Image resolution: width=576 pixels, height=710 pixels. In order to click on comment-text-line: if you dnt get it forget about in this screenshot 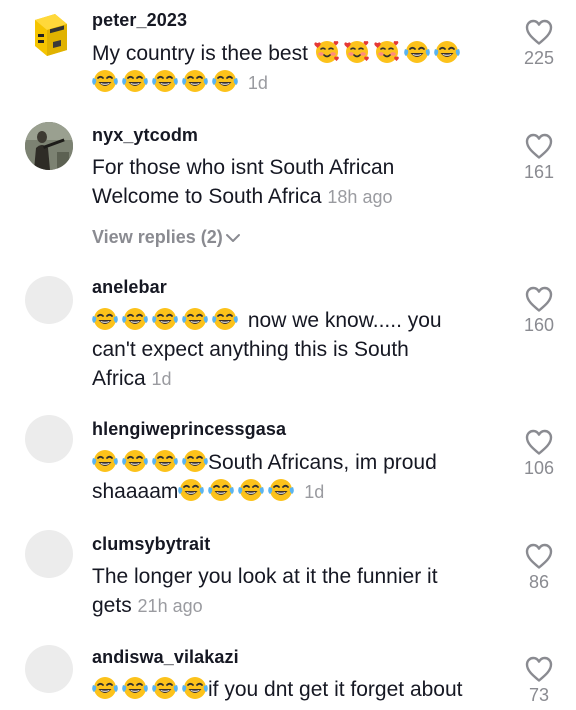, I will do `click(335, 689)`.